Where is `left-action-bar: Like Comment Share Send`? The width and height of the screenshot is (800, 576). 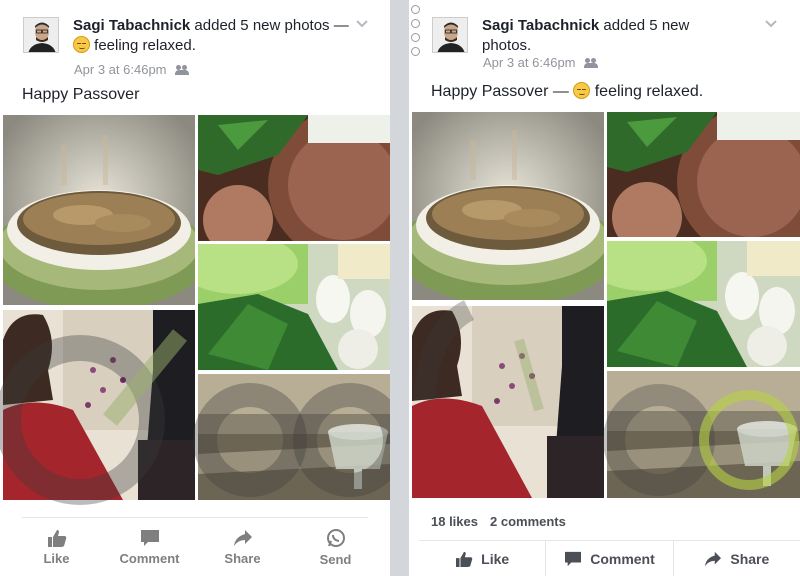
left-action-bar: Like Comment Share Send is located at coordinates (196, 547).